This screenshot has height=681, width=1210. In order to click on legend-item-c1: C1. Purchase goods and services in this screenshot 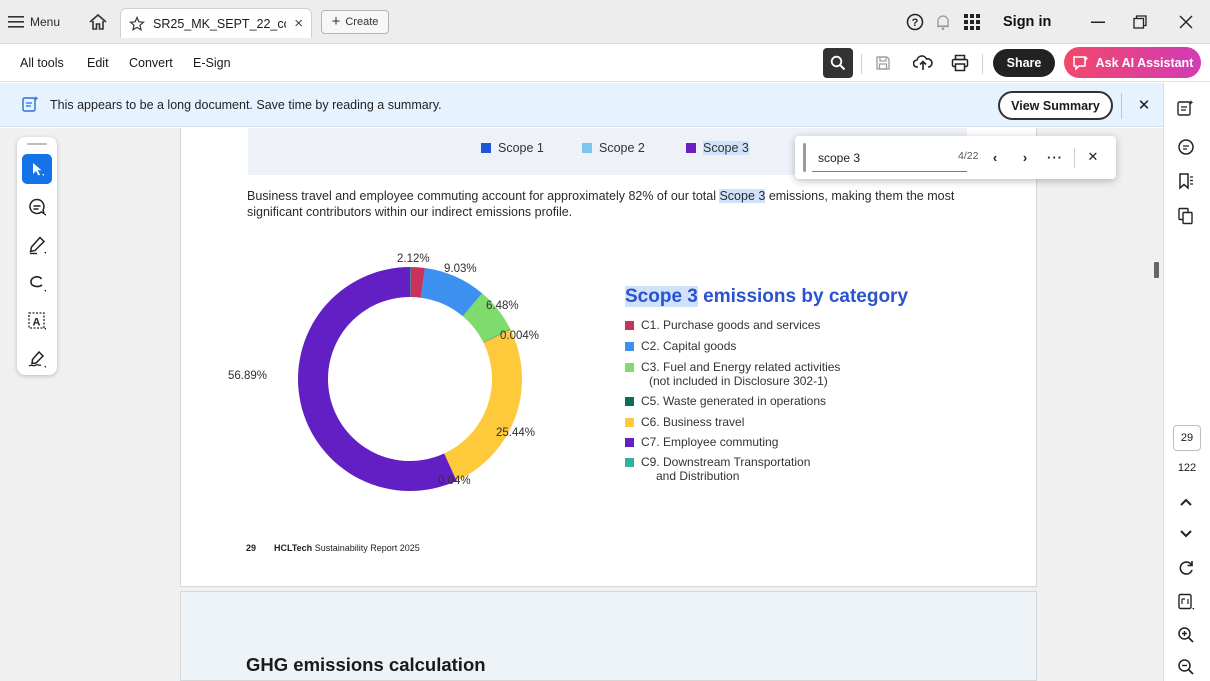, I will do `click(722, 325)`.